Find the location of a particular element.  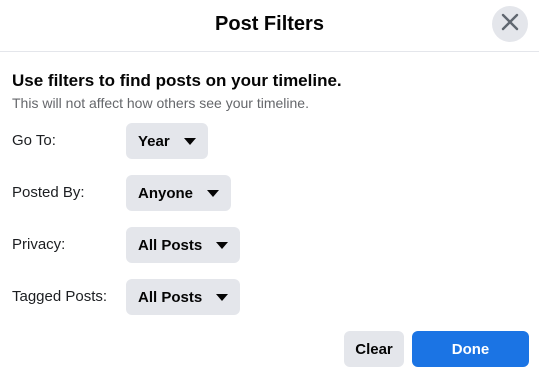

filter-label: Posted By: is located at coordinates (48, 192).